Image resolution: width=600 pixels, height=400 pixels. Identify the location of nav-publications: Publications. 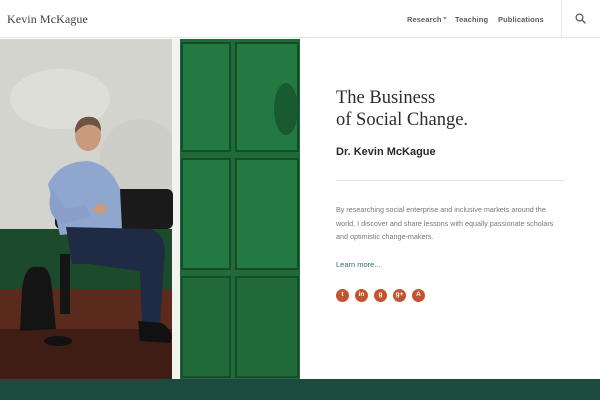
(521, 19).